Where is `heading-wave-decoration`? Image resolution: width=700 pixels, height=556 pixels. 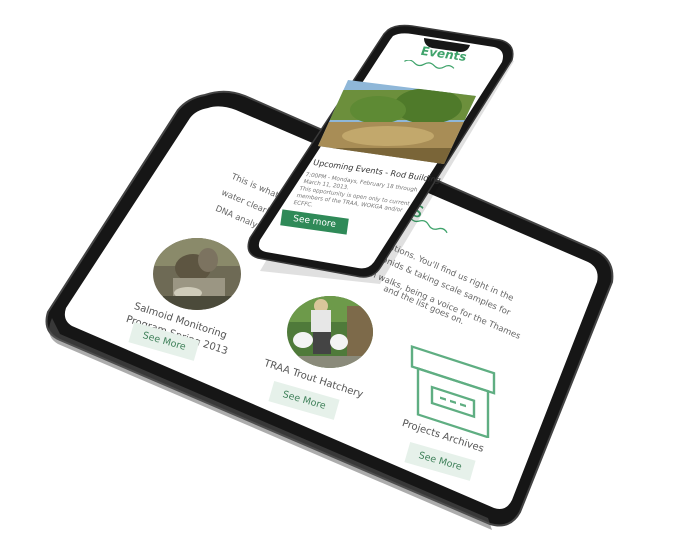
heading-wave-decoration is located at coordinates (424, 226).